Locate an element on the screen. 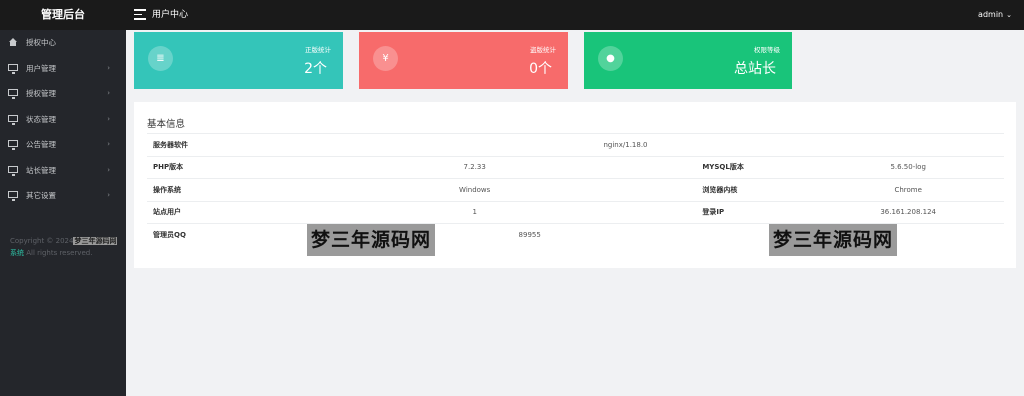 The width and height of the screenshot is (1024, 396). sidebar-item: 其它设置 › is located at coordinates (63, 196).